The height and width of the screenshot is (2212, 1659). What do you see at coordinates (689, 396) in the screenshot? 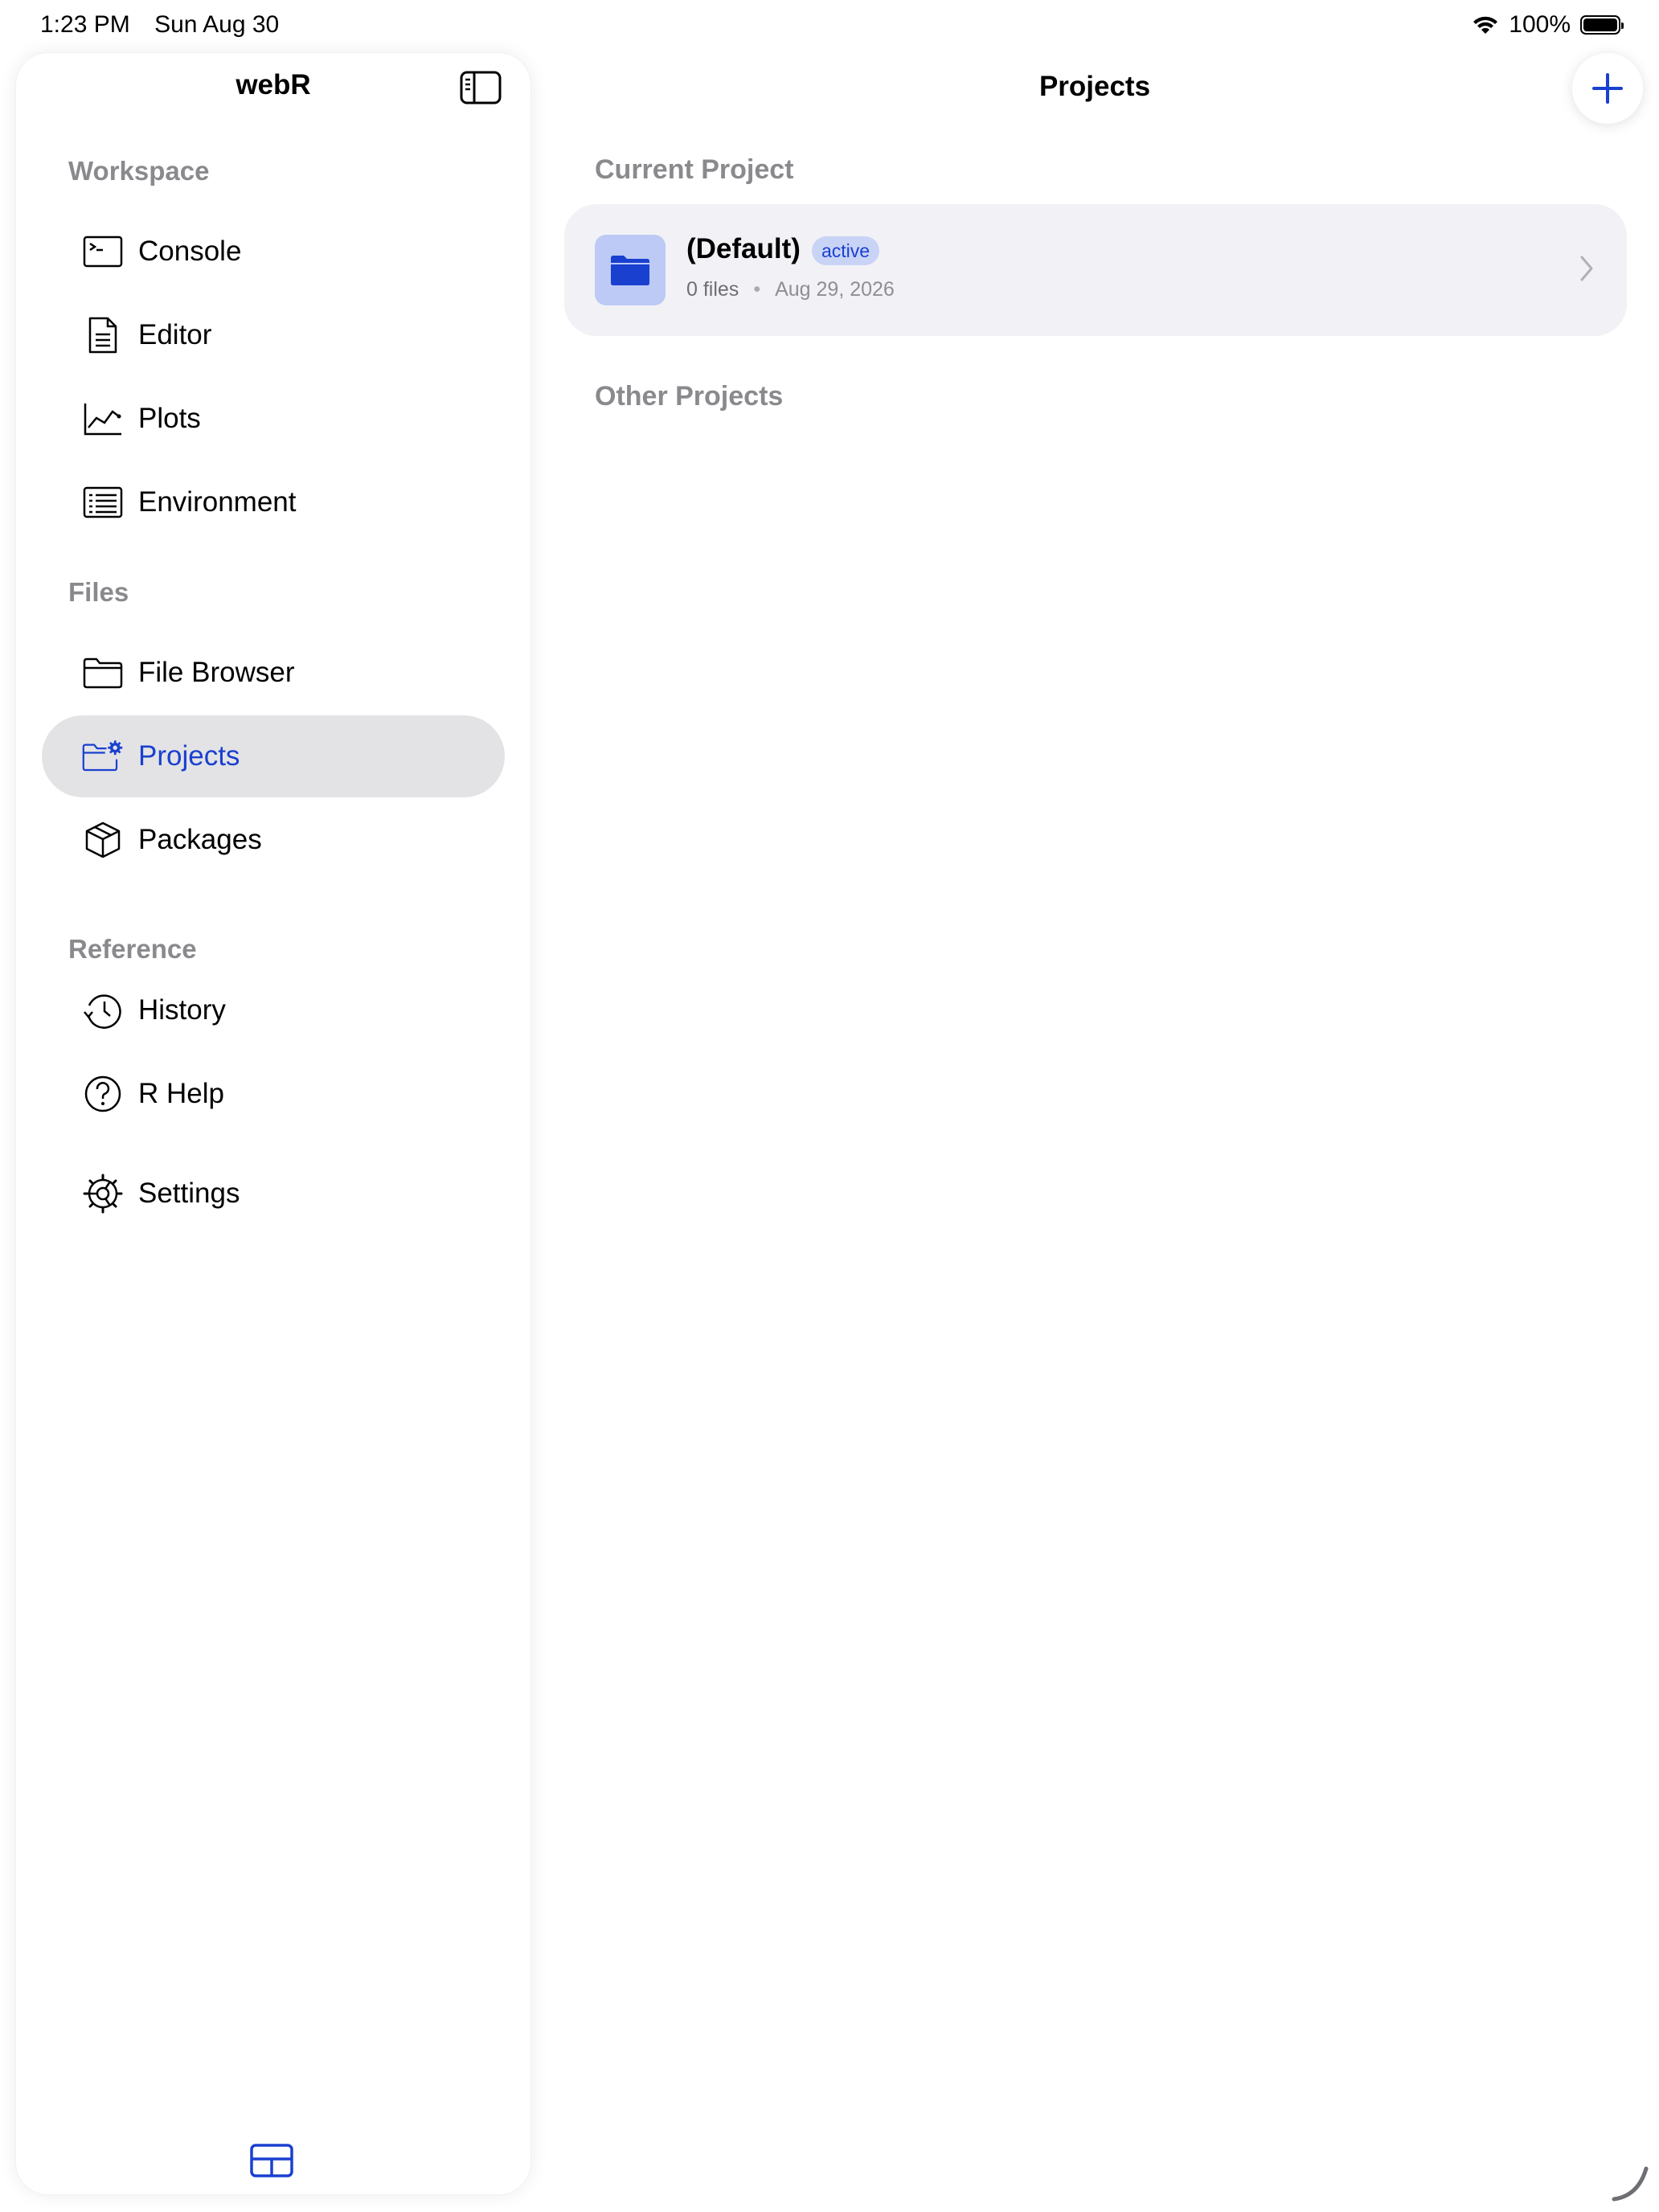
I see `other-projects-label: Other Projects` at bounding box center [689, 396].